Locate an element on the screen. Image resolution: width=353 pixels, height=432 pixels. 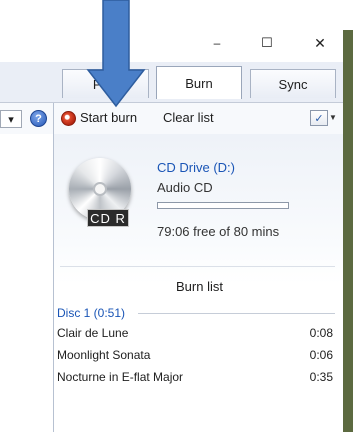
tab-burn-label: Burn is located at coordinates (199, 83).